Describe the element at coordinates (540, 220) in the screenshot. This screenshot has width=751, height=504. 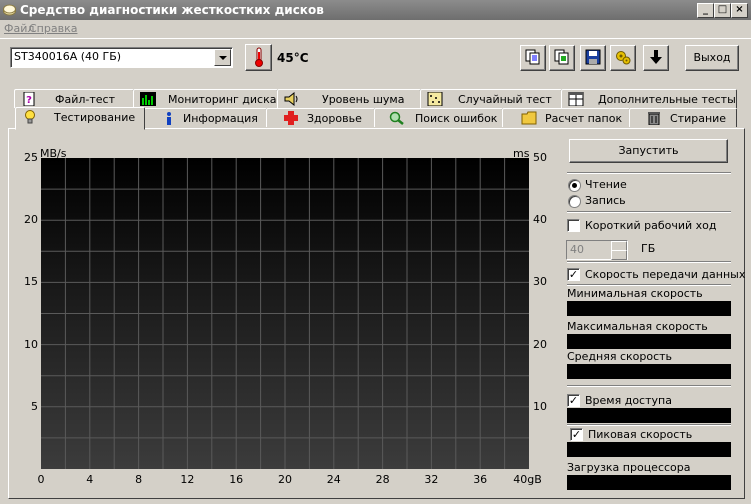
I see `y-right-tick-label: 40` at that location.